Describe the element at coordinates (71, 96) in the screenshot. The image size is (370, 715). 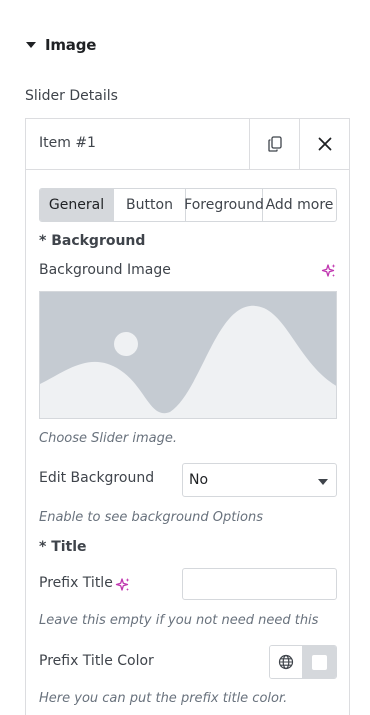
I see `slider-details-label: Slider Details` at that location.